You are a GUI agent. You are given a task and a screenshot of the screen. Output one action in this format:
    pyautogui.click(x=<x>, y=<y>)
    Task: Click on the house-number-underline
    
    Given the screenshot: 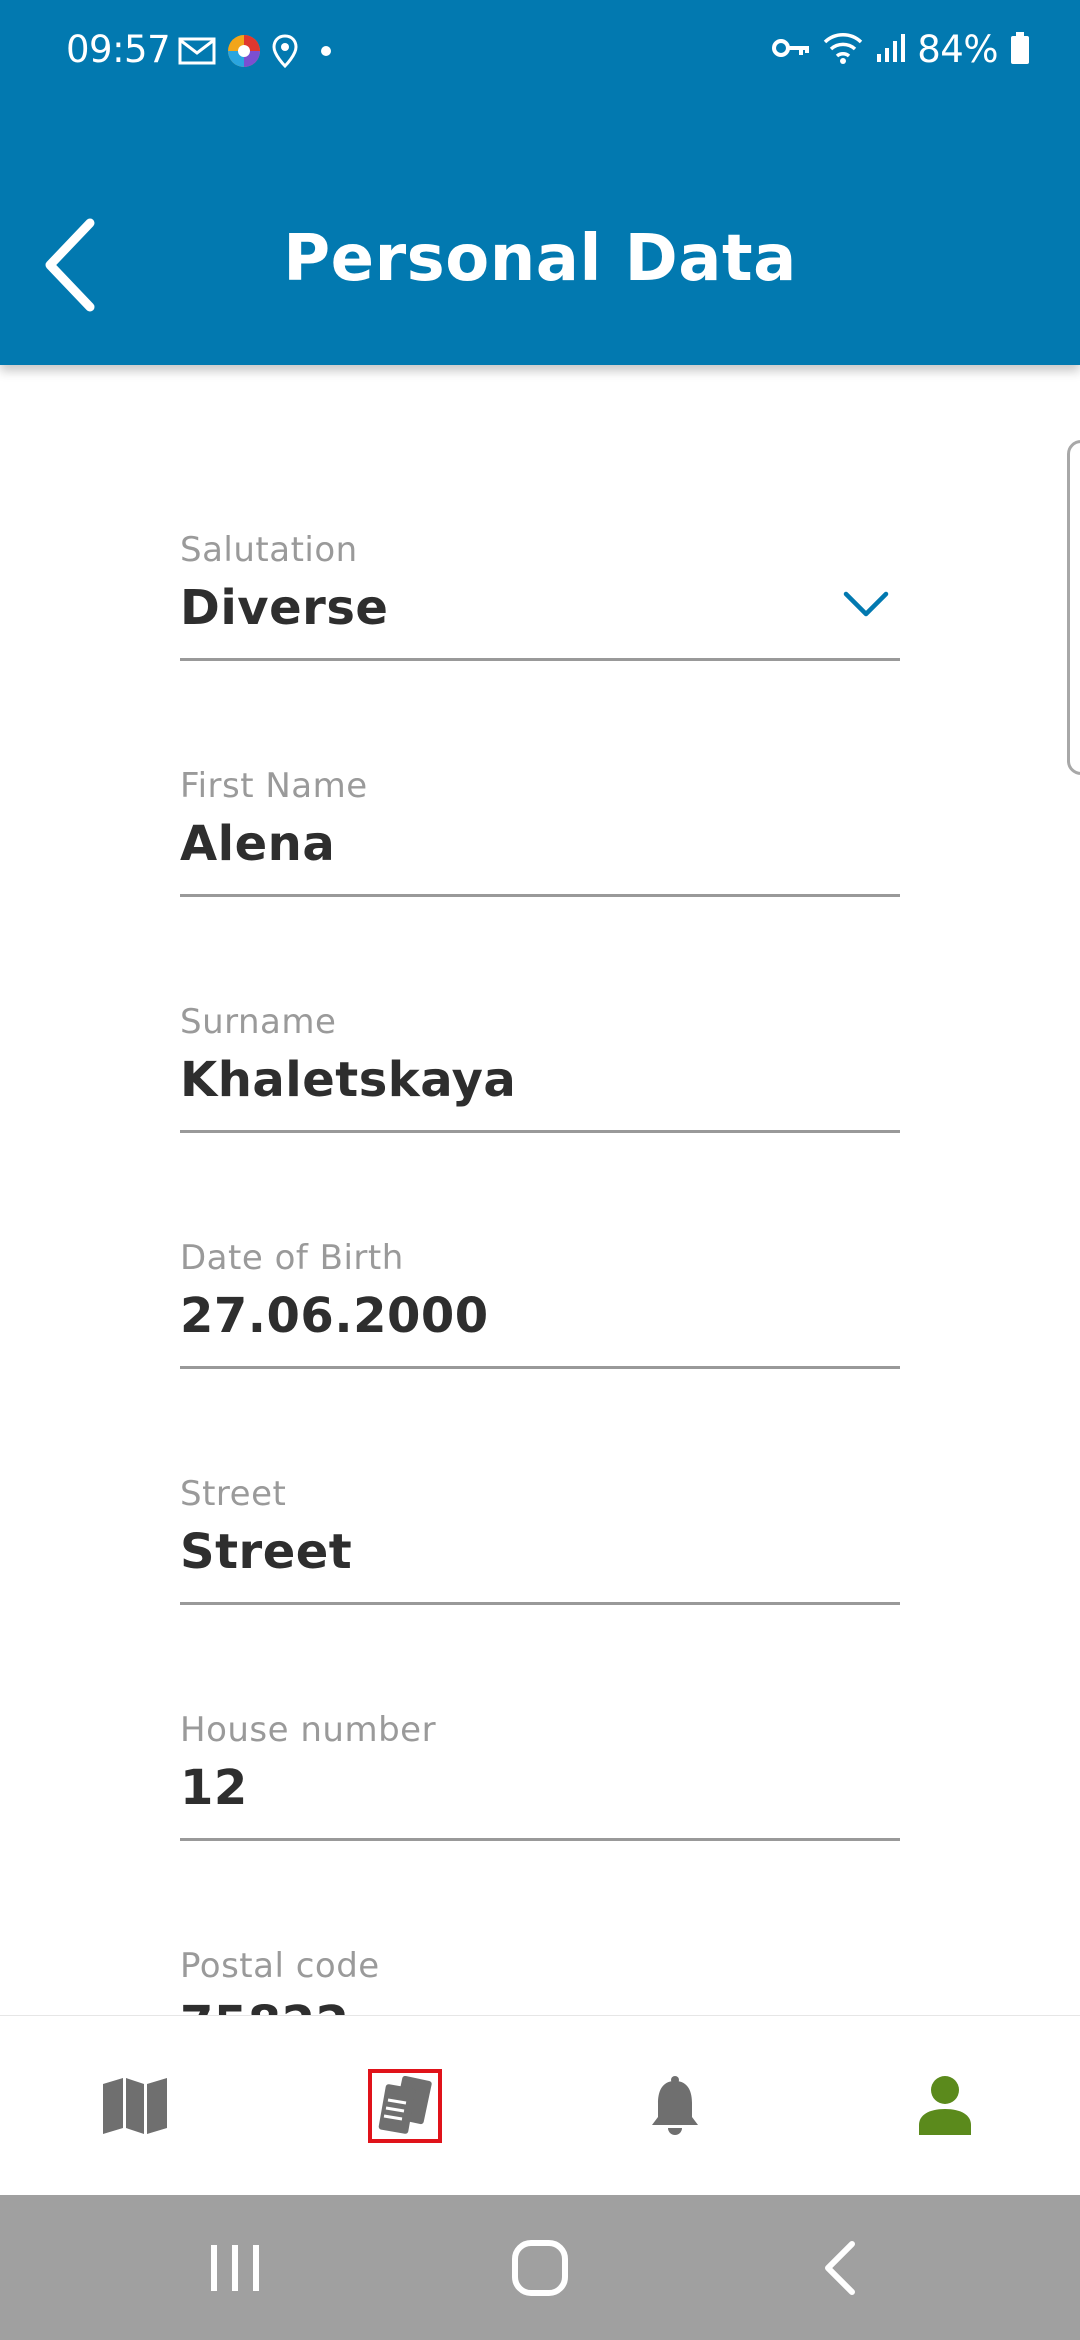 What is the action you would take?
    pyautogui.click(x=540, y=1839)
    